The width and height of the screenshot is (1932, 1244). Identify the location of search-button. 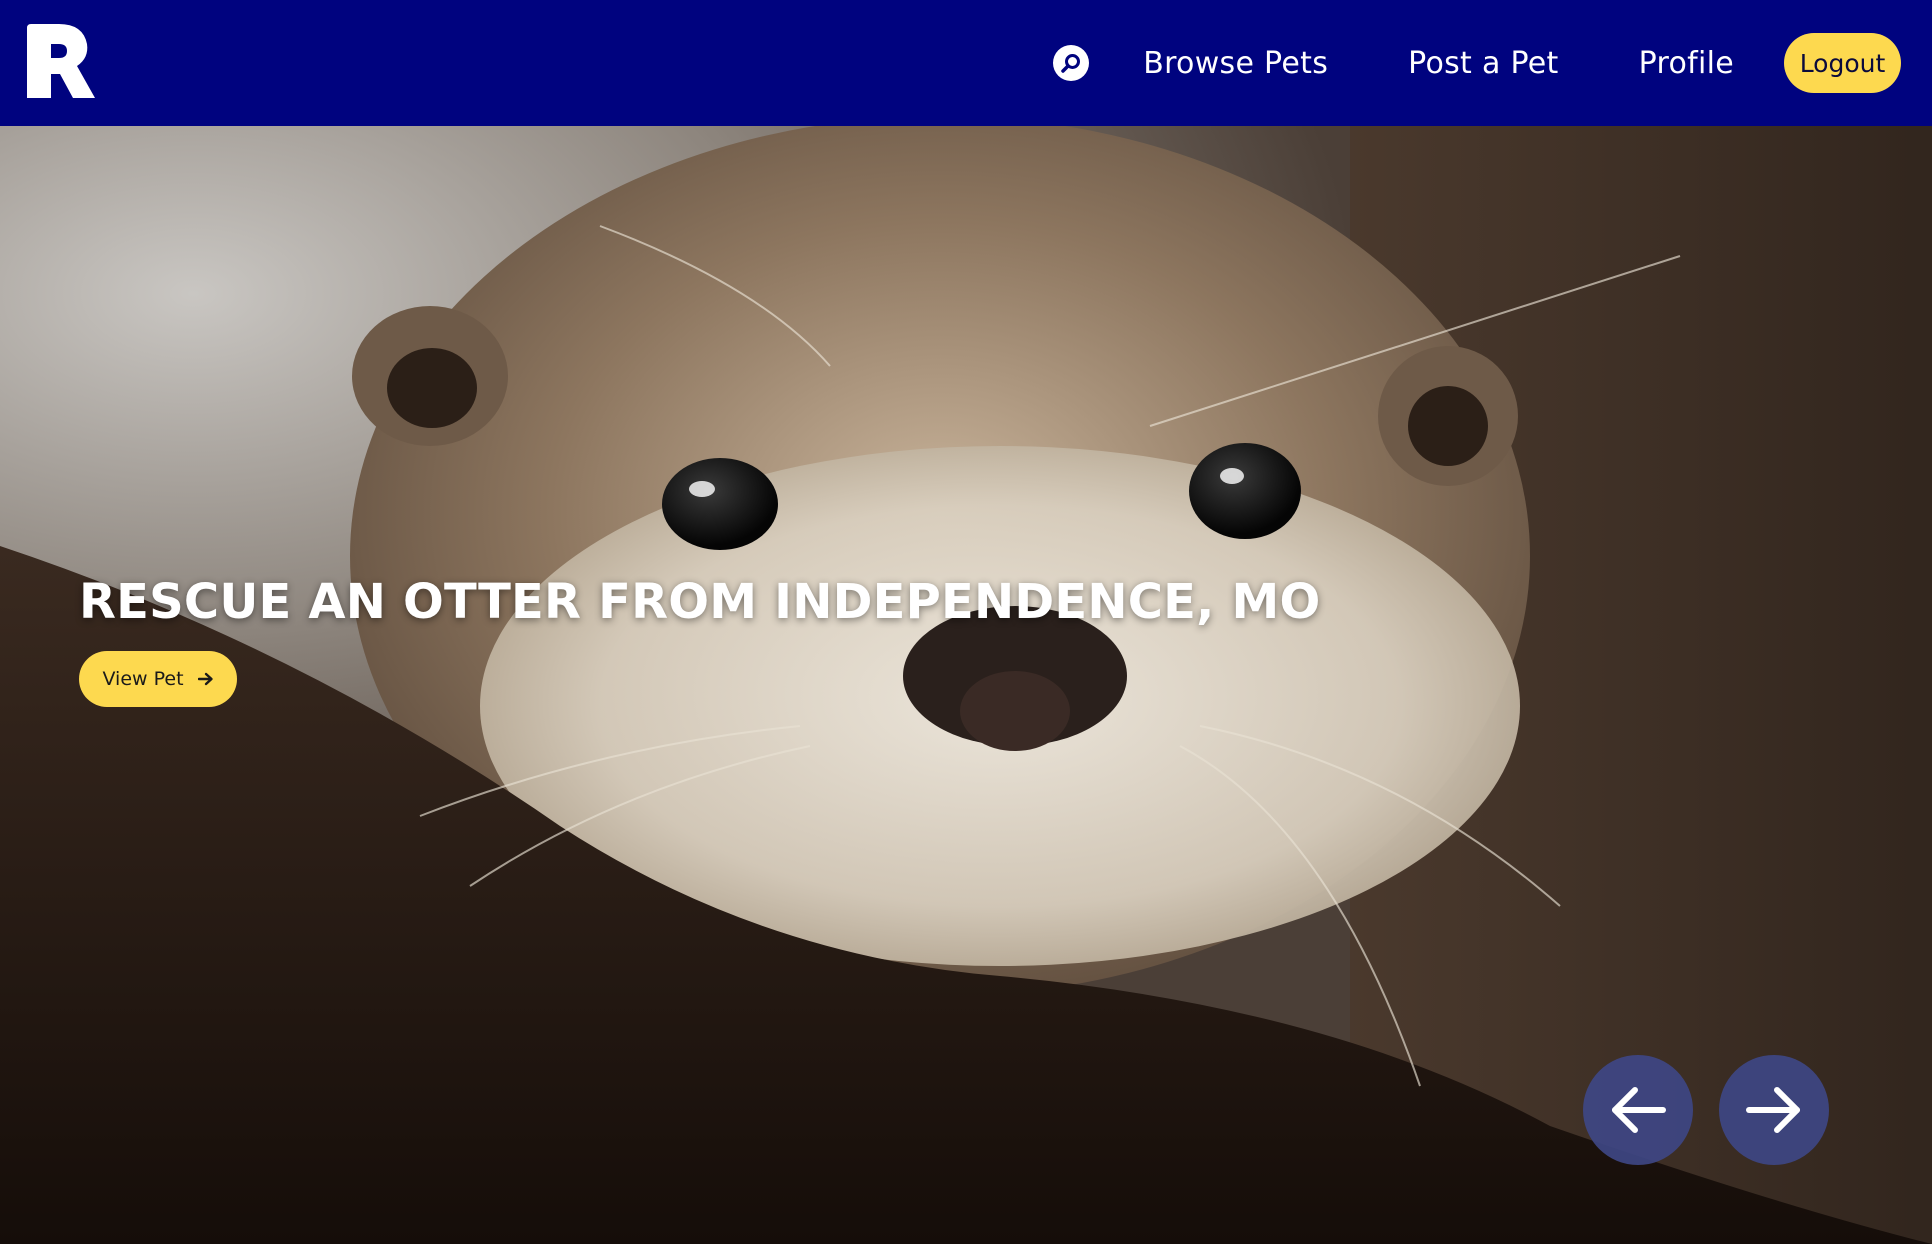
(1071, 63).